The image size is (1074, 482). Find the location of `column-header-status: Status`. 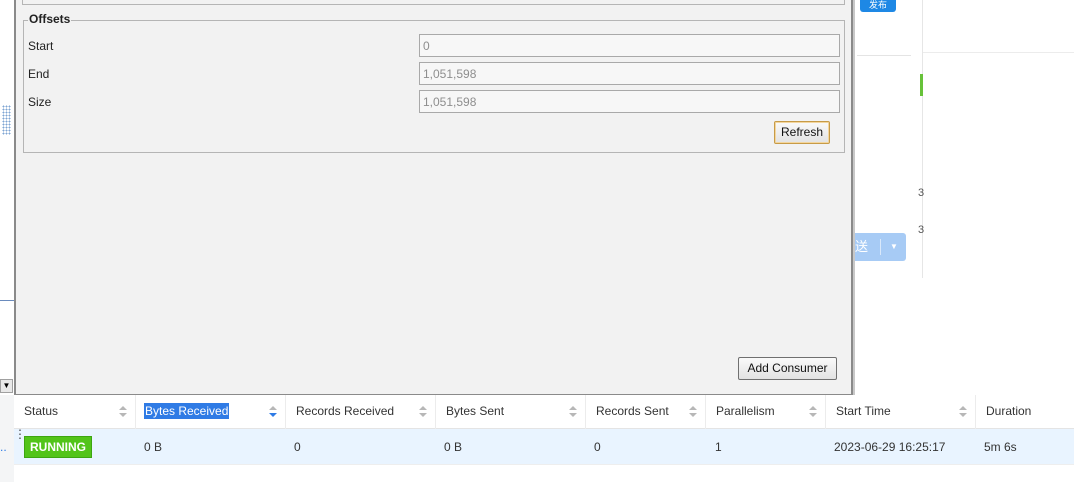

column-header-status: Status is located at coordinates (75, 412).